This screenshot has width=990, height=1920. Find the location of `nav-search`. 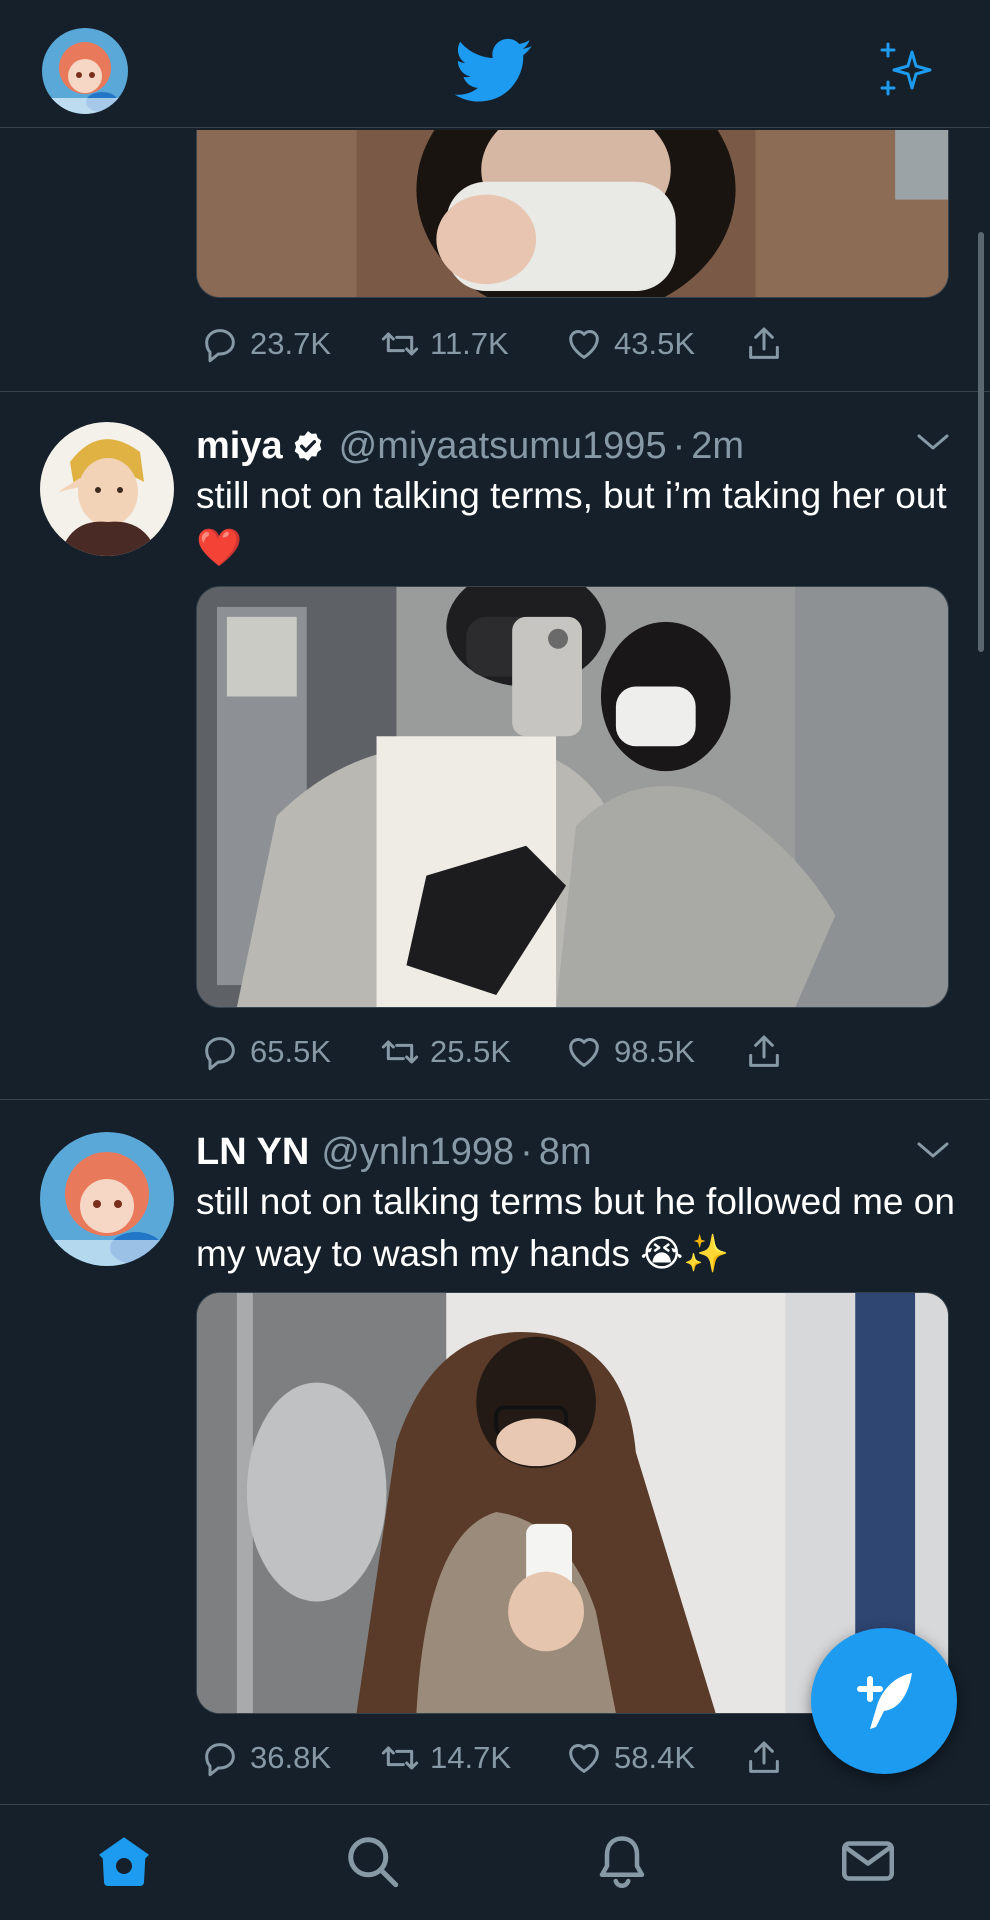

nav-search is located at coordinates (372, 1861).